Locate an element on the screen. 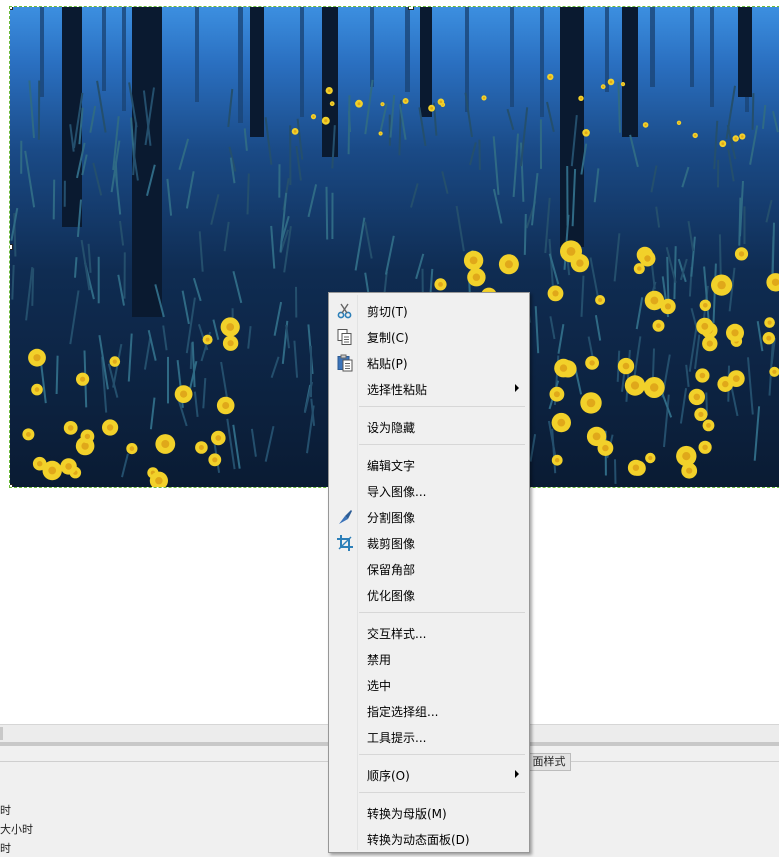 This screenshot has height=857, width=779. scissors-icon is located at coordinates (345, 311).